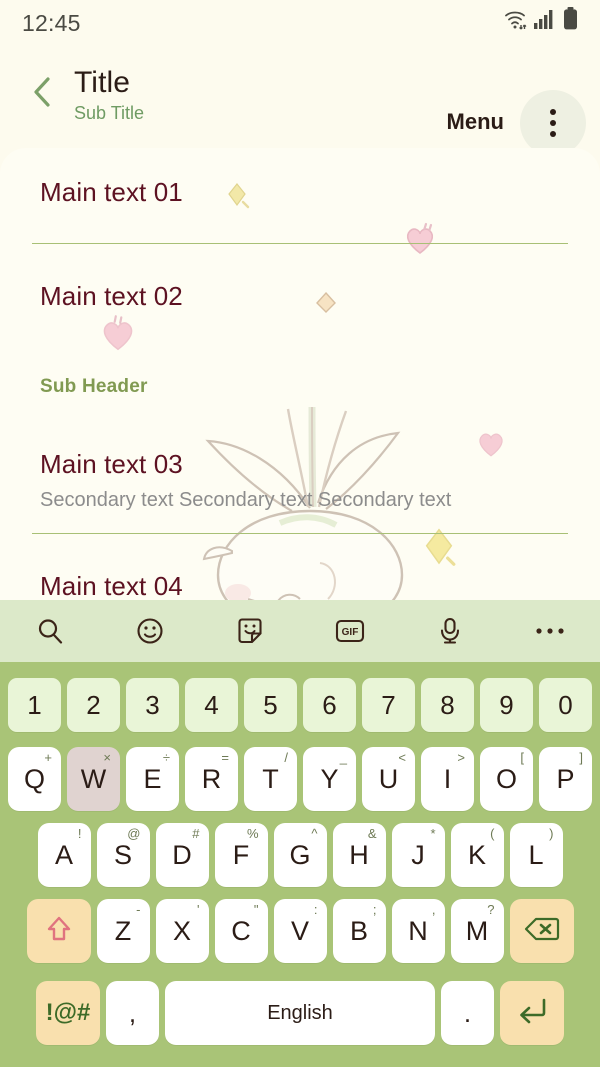 Image resolution: width=600 pixels, height=1067 pixels. I want to click on keyboard-row-3: - Z ' X " C: V; B, N? M, so click(300, 931).